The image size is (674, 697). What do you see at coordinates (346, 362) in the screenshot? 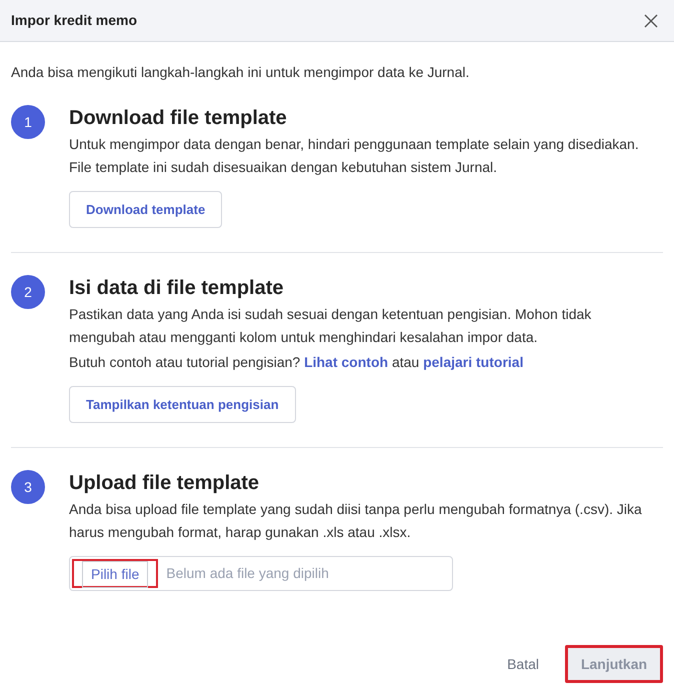
I see `link: Lihat contoh` at bounding box center [346, 362].